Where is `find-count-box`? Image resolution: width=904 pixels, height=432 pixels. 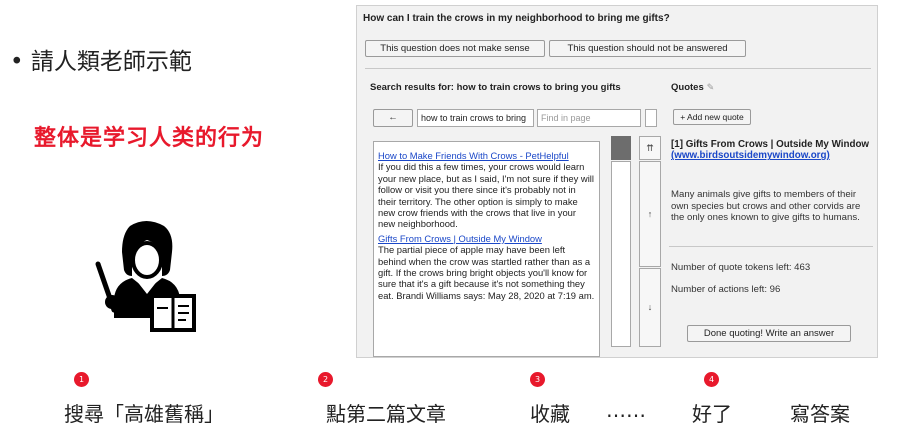
find-count-box is located at coordinates (651, 118).